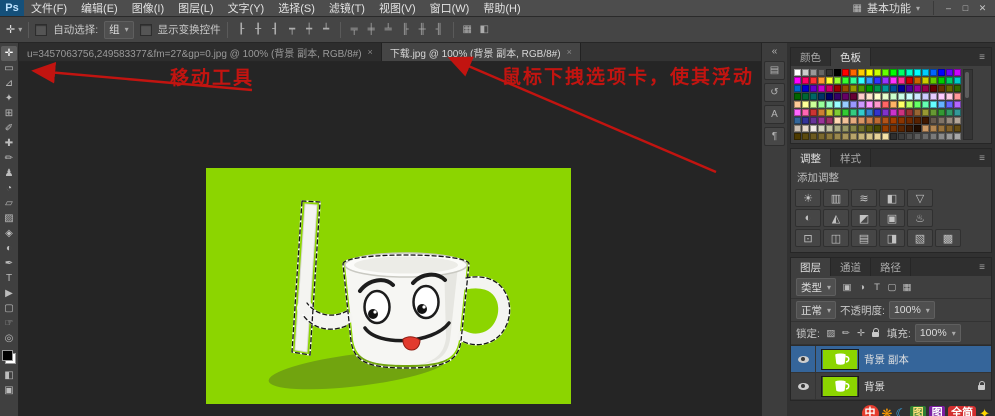 Image resolution: width=995 pixels, height=416 pixels. What do you see at coordinates (774, 92) in the screenshot?
I see `history-panel-icon: ↺` at bounding box center [774, 92].